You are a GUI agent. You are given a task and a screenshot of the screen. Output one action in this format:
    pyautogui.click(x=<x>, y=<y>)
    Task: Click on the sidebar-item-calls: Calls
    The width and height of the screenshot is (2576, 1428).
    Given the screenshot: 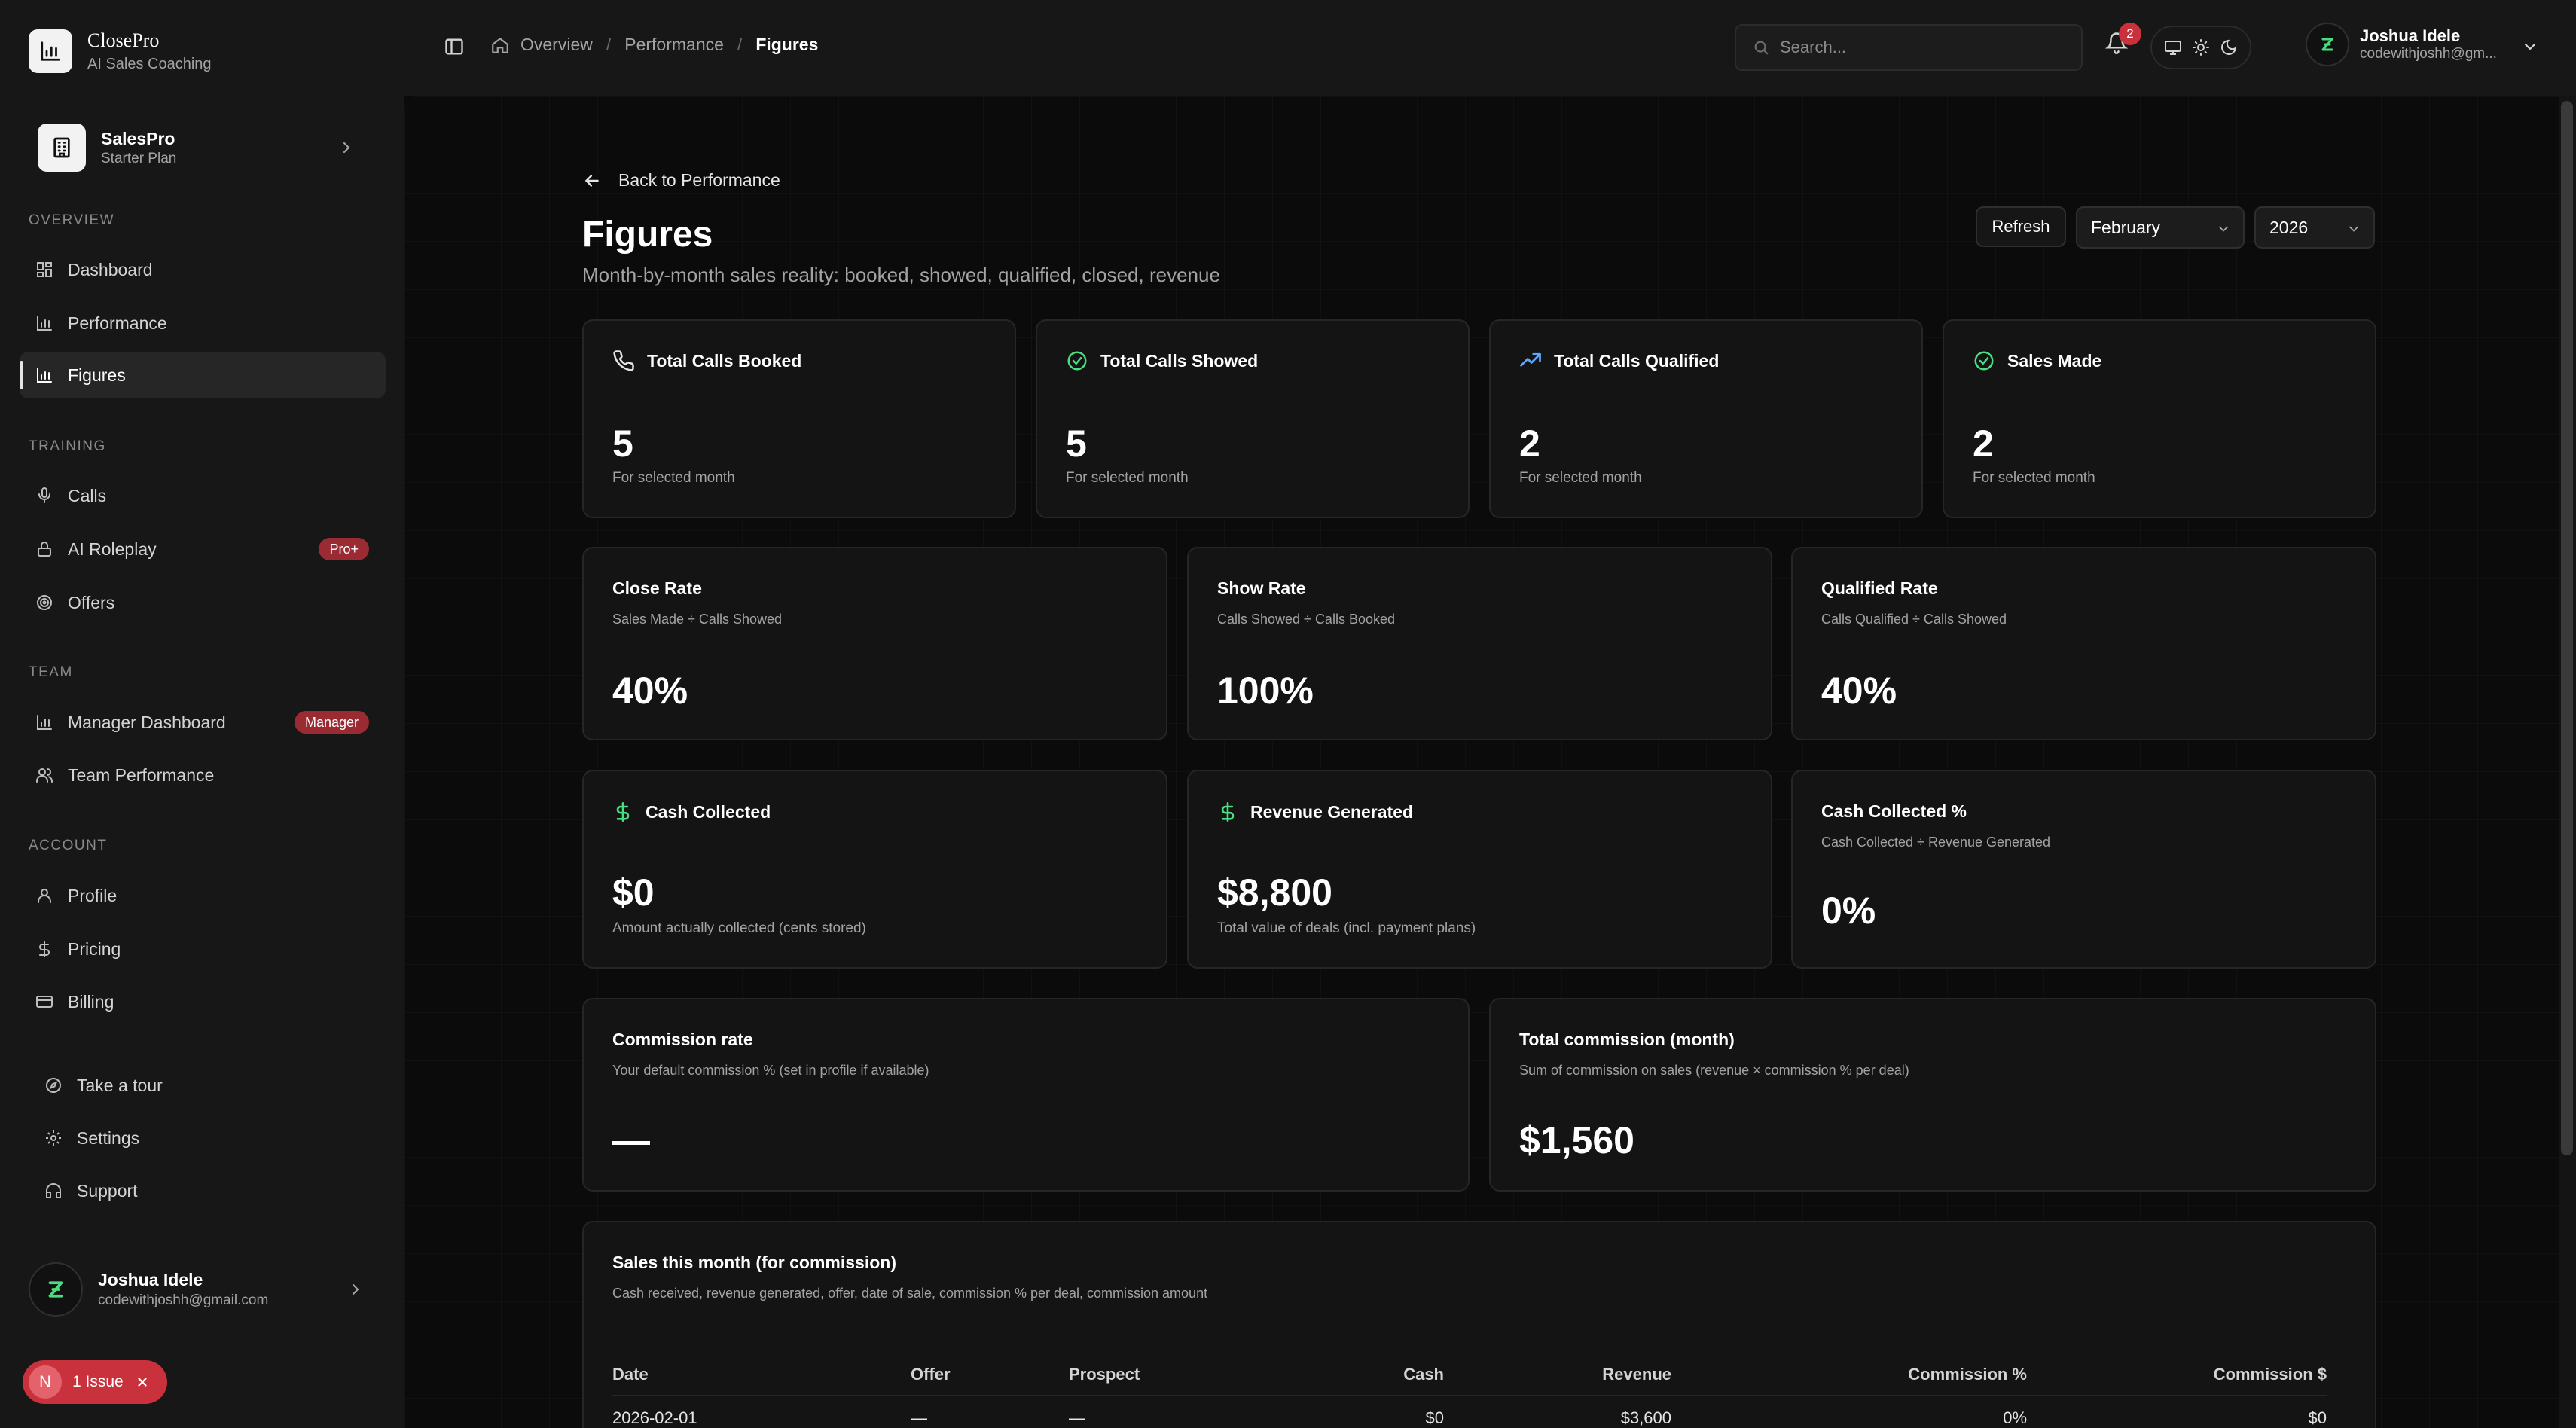 What is the action you would take?
    pyautogui.click(x=203, y=495)
    